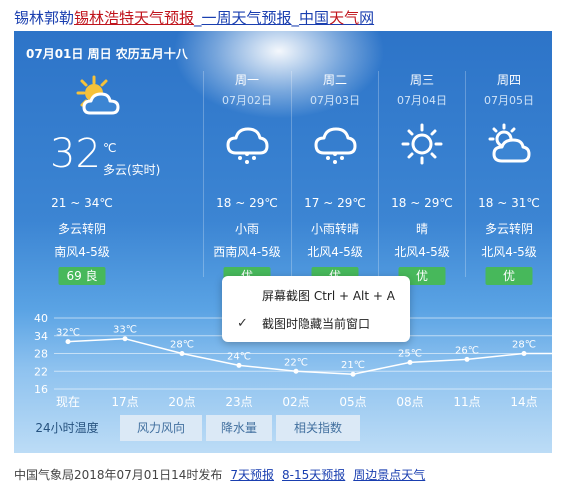 The height and width of the screenshot is (491, 570). I want to click on y-tick-label: 34, so click(41, 336).